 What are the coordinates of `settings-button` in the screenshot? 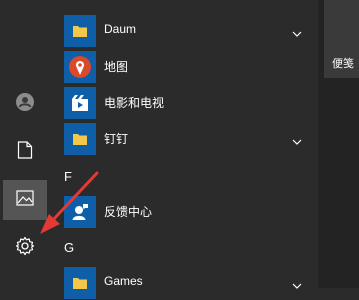 It's located at (25, 248).